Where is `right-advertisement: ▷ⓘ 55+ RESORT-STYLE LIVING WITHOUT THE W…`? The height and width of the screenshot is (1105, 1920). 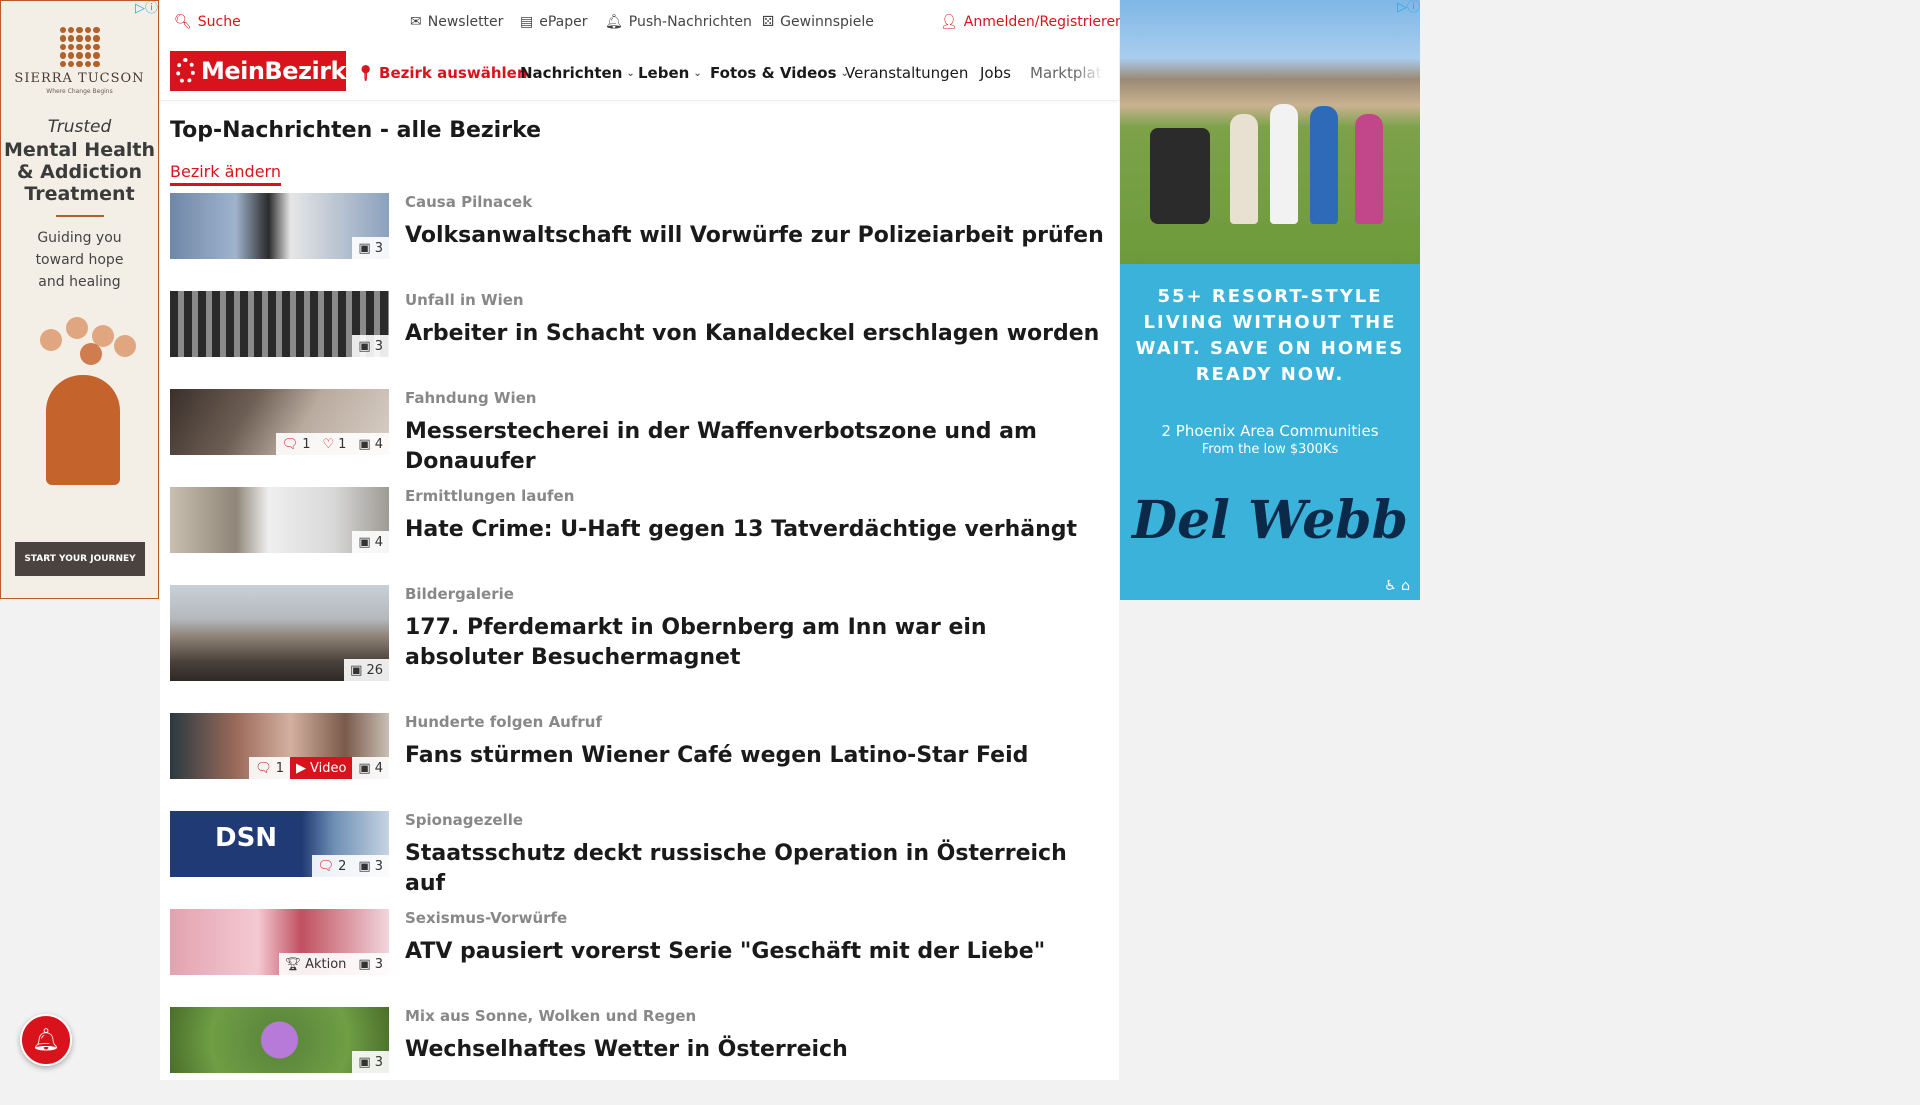 right-advertisement: ▷ⓘ 55+ RESORT-STYLE LIVING WITHOUT THE W… is located at coordinates (1270, 300).